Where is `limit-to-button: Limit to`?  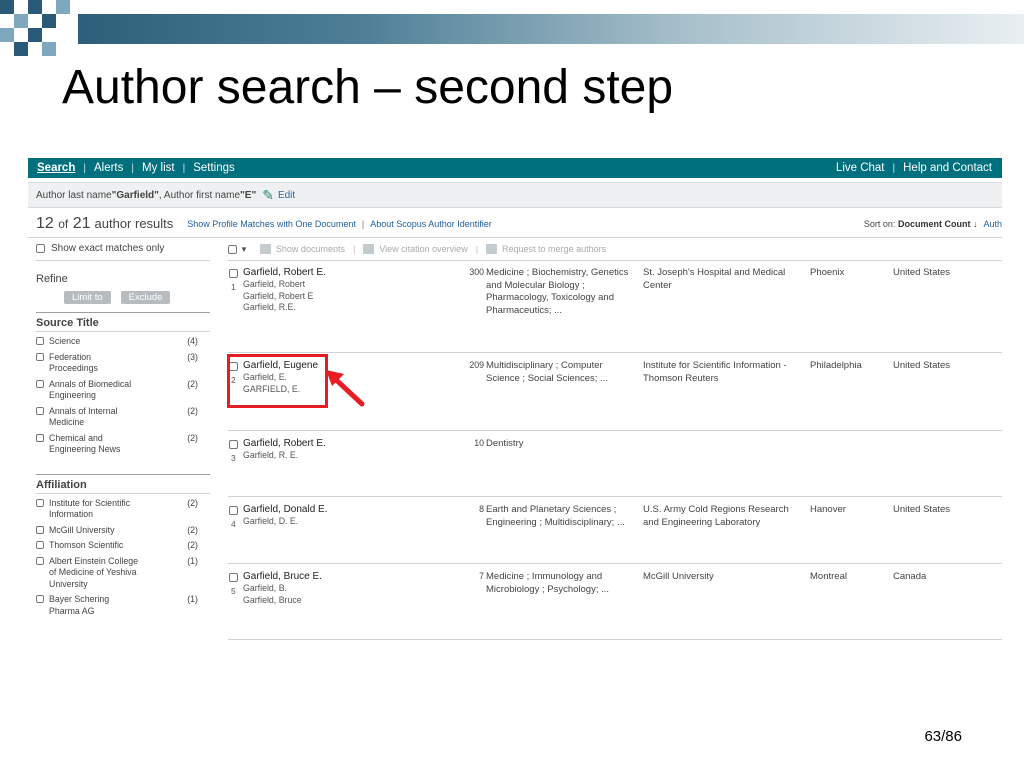 limit-to-button: Limit to is located at coordinates (87, 297).